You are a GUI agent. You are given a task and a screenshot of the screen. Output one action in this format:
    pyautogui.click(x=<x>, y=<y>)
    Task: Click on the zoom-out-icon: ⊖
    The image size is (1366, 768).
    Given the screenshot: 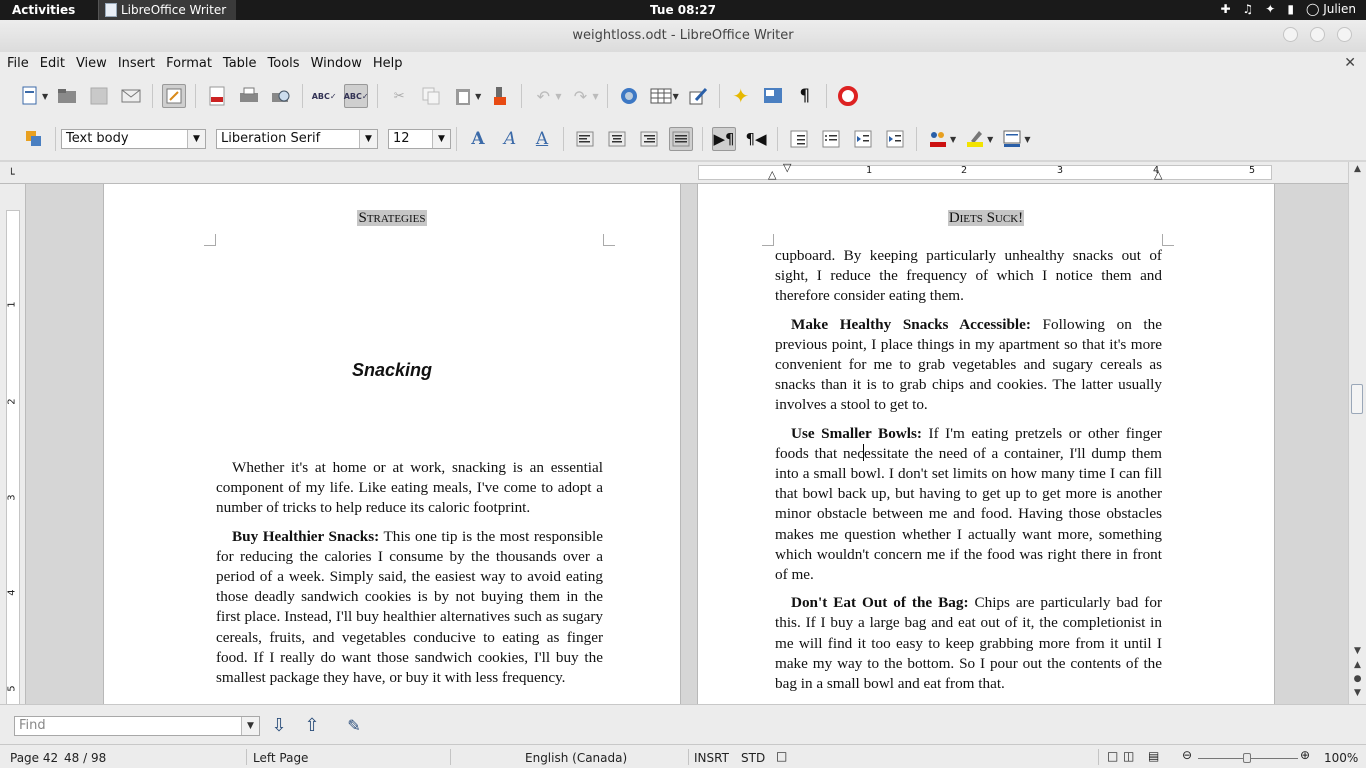 What is the action you would take?
    pyautogui.click(x=1187, y=755)
    